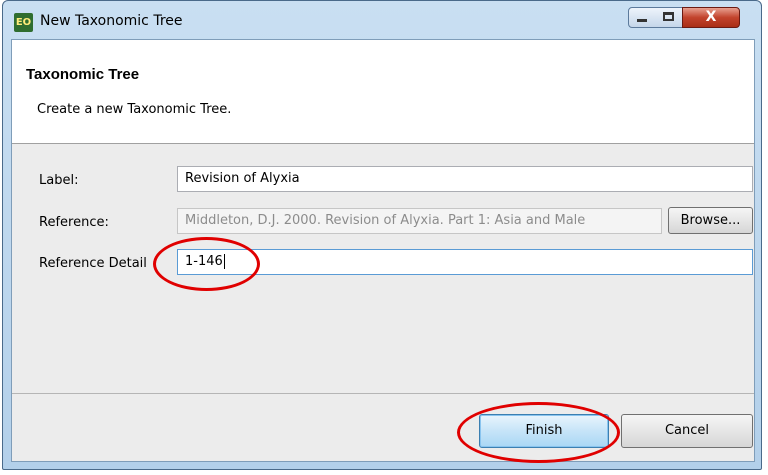 The height and width of the screenshot is (475, 768). I want to click on reference-field-label: Reference:, so click(74, 222).